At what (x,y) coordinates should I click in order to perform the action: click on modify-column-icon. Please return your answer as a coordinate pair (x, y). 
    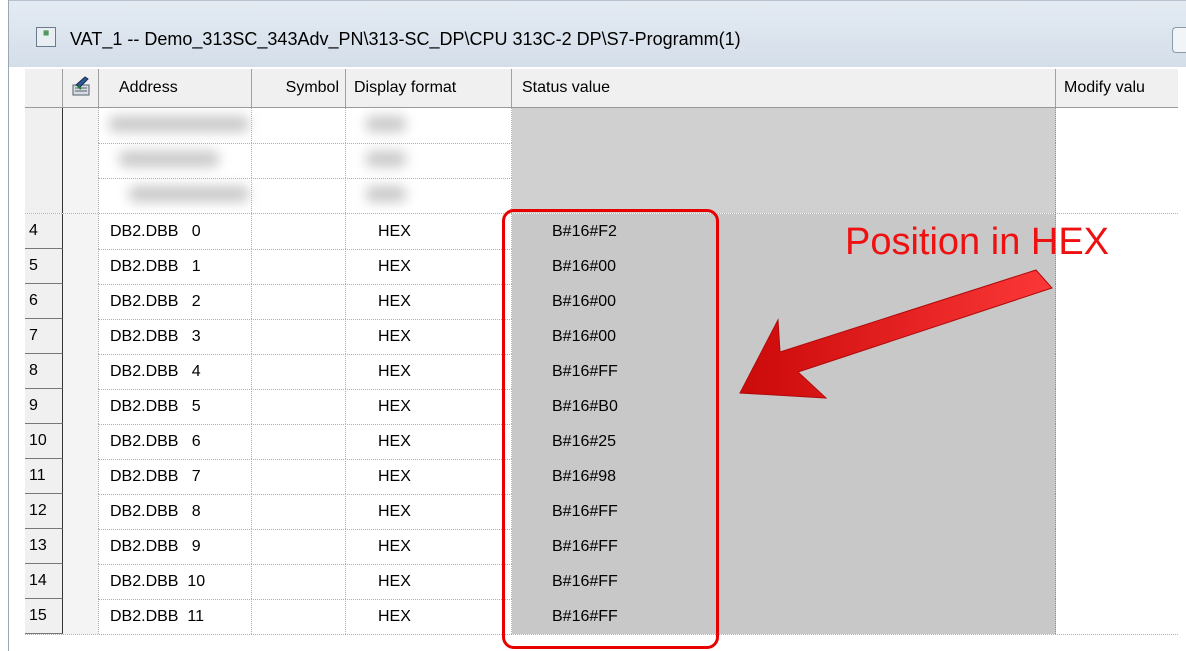
    Looking at the image, I should click on (81, 86).